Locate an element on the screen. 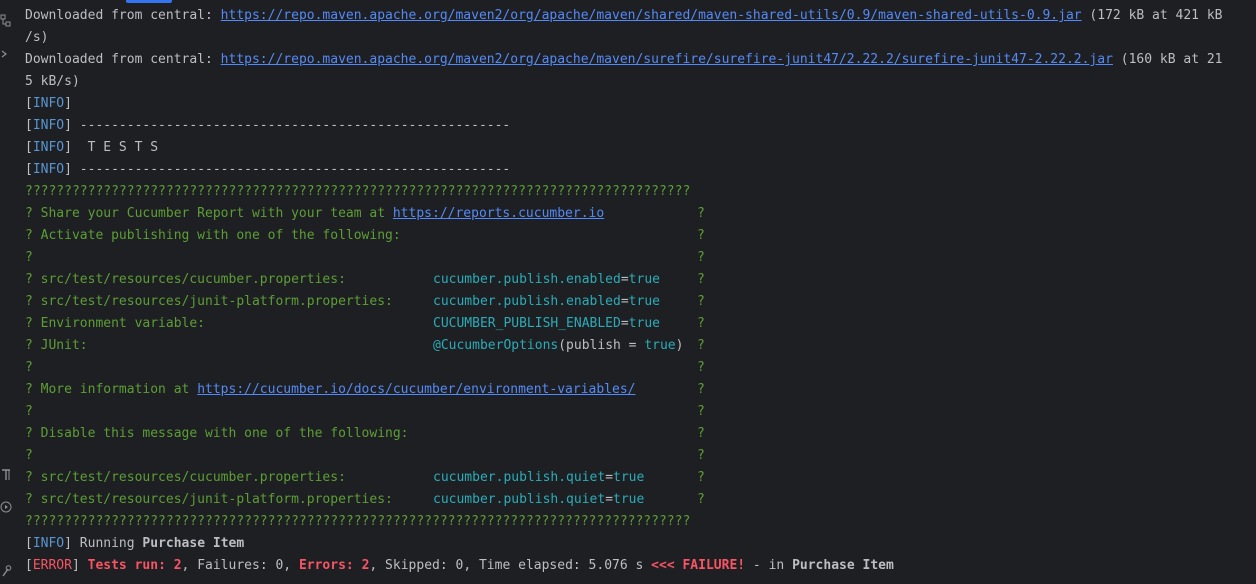 The width and height of the screenshot is (1256, 584). failures-text: , Failures: 0, is located at coordinates (240, 565).